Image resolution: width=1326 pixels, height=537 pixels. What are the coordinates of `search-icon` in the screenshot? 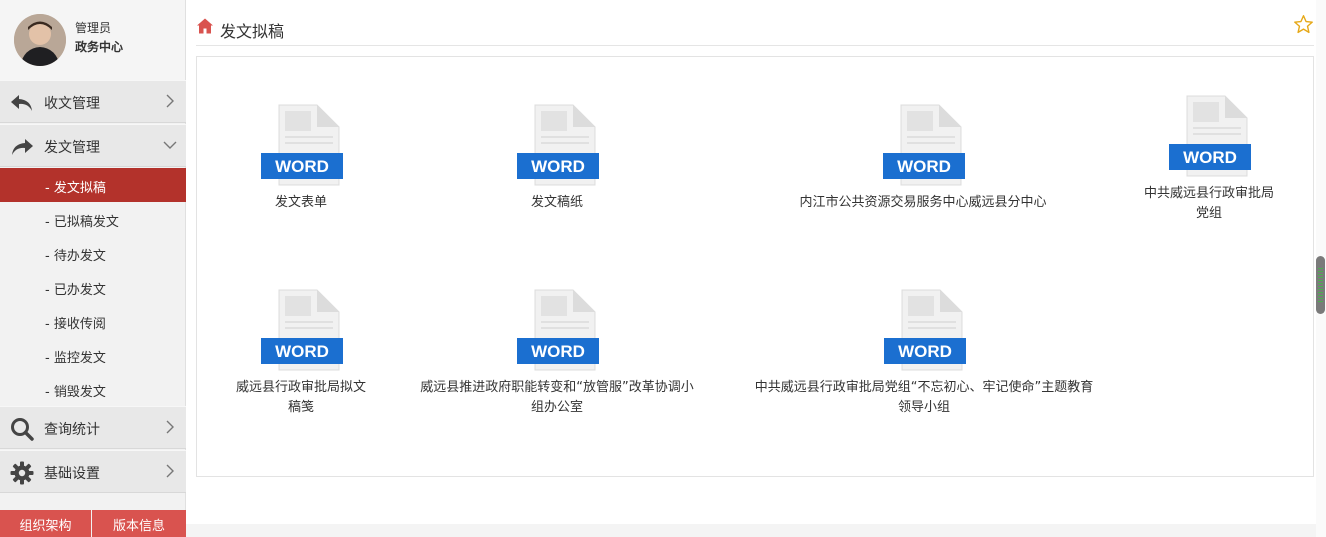 It's located at (22, 429).